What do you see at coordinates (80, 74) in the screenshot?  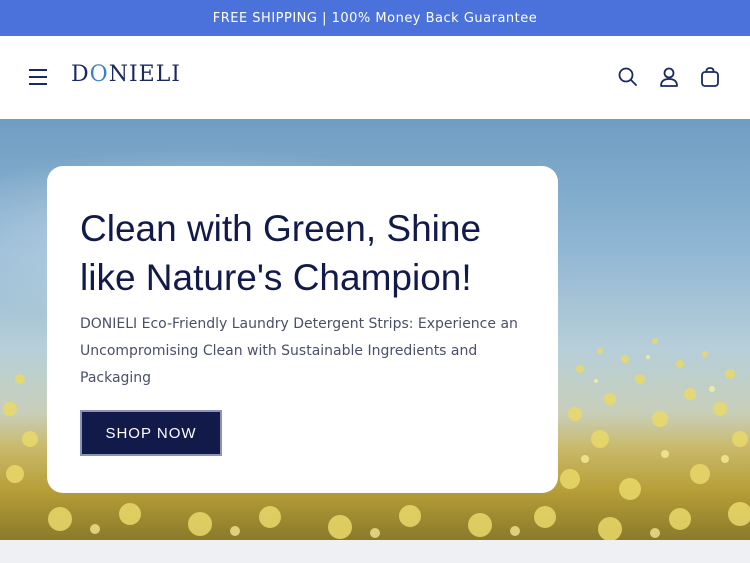 I see `logo-letter-d: D` at bounding box center [80, 74].